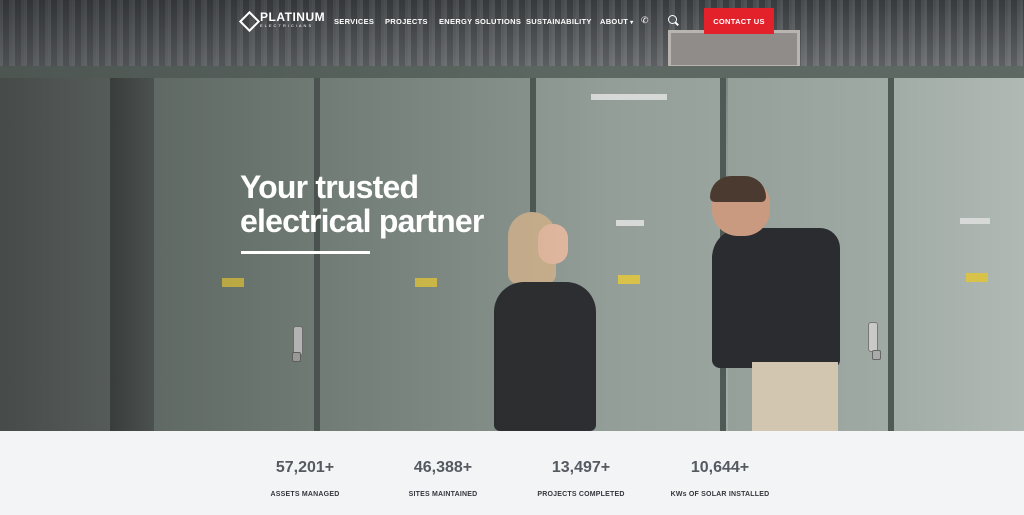 This screenshot has height=515, width=1024. I want to click on nav-energy-solutions: ENERGY SOLUTIONS, so click(480, 21).